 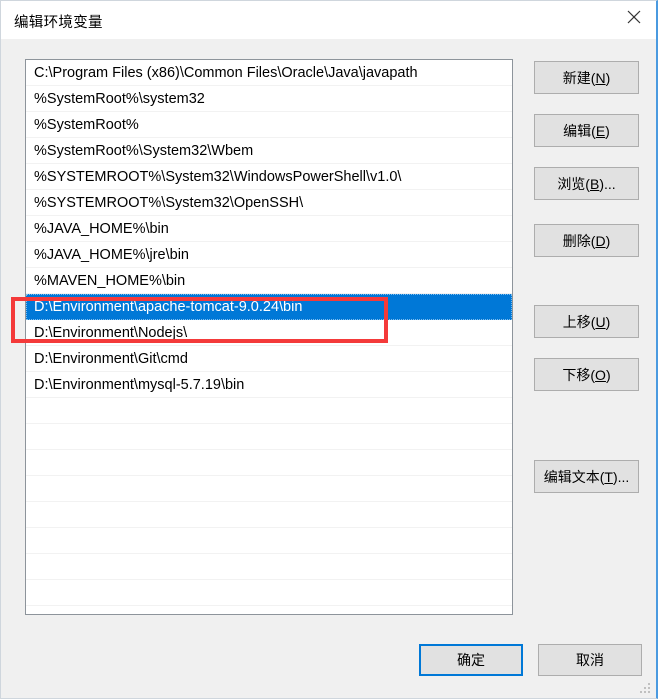 I want to click on list-item: D:\Environment\Git\cmd, so click(x=269, y=359).